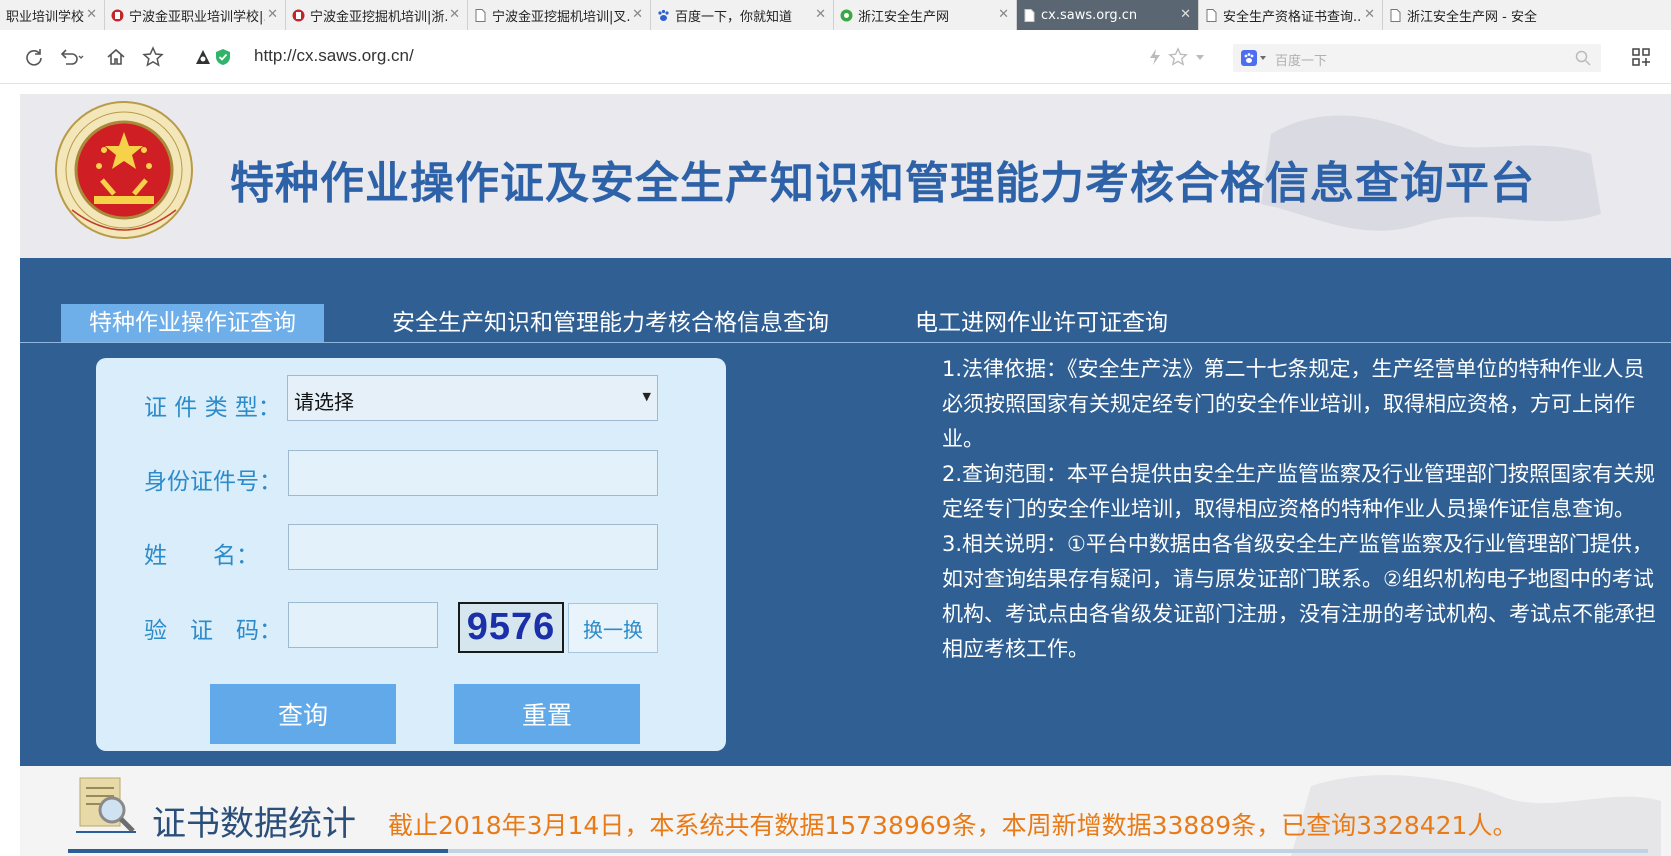  Describe the element at coordinates (845, 342) in the screenshot. I see `nav-divider` at that location.